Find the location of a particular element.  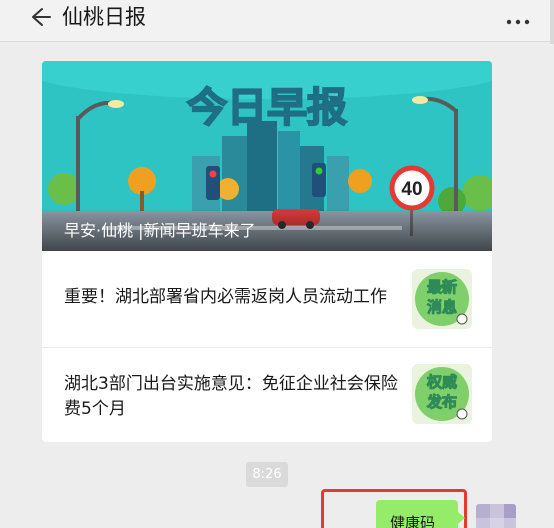

chat-title: 仙桃日报 is located at coordinates (104, 17).